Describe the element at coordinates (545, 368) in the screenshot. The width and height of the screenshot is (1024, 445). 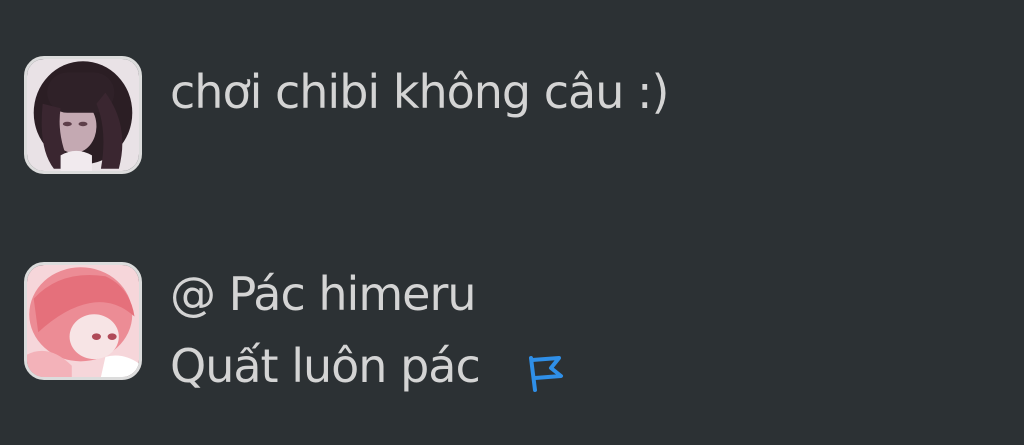
I see `flag-icon` at that location.